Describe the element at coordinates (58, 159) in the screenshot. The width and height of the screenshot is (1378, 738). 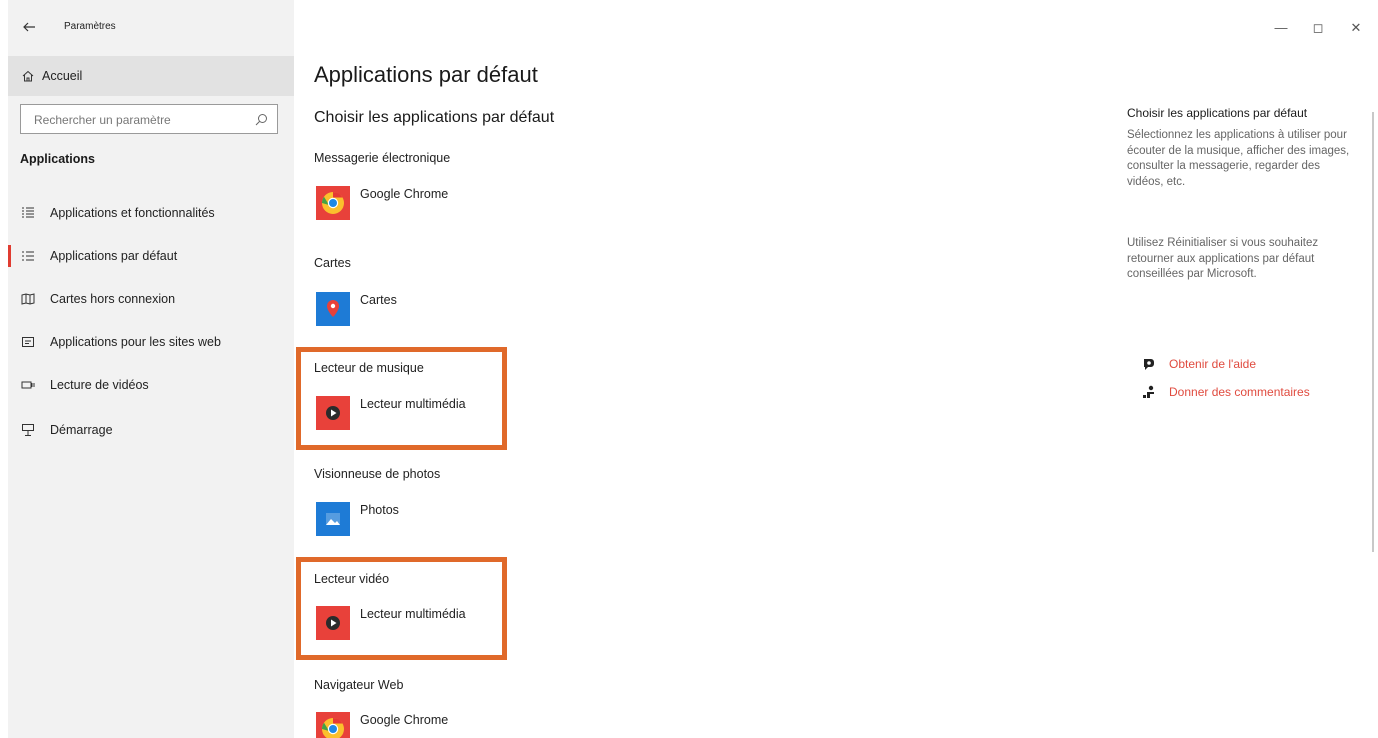
I see `section-title: Applications` at that location.